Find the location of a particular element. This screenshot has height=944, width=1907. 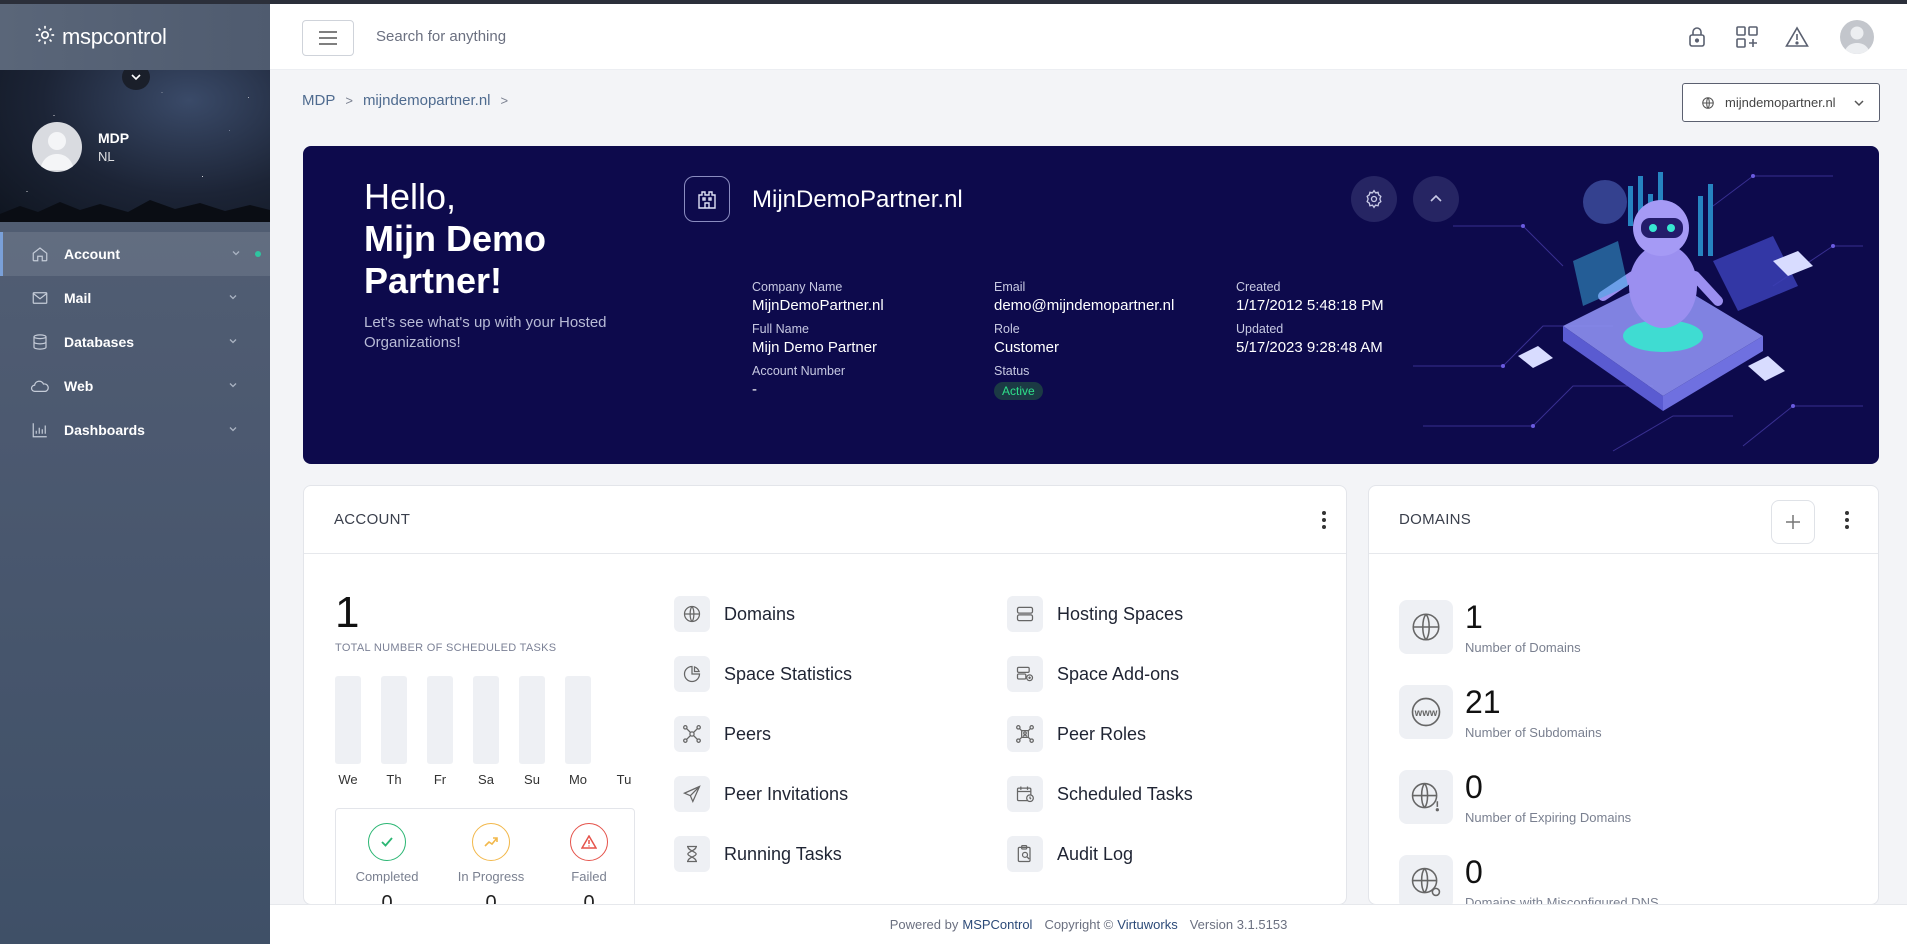

sidebar-item-web: Web is located at coordinates (135, 386).